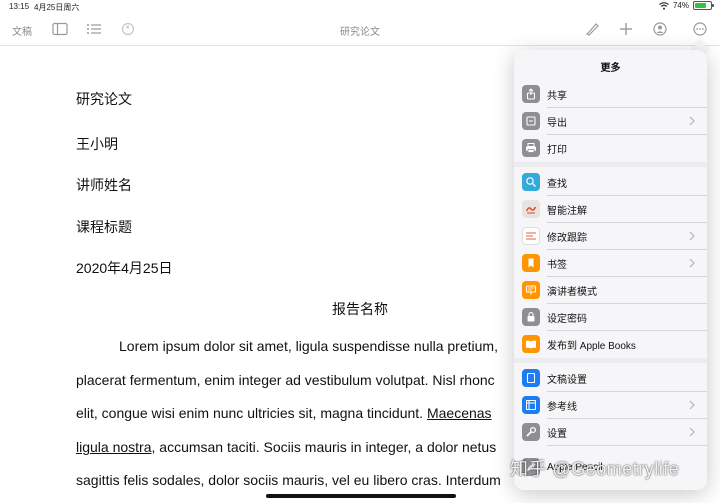  I want to click on search-icon, so click(531, 182).